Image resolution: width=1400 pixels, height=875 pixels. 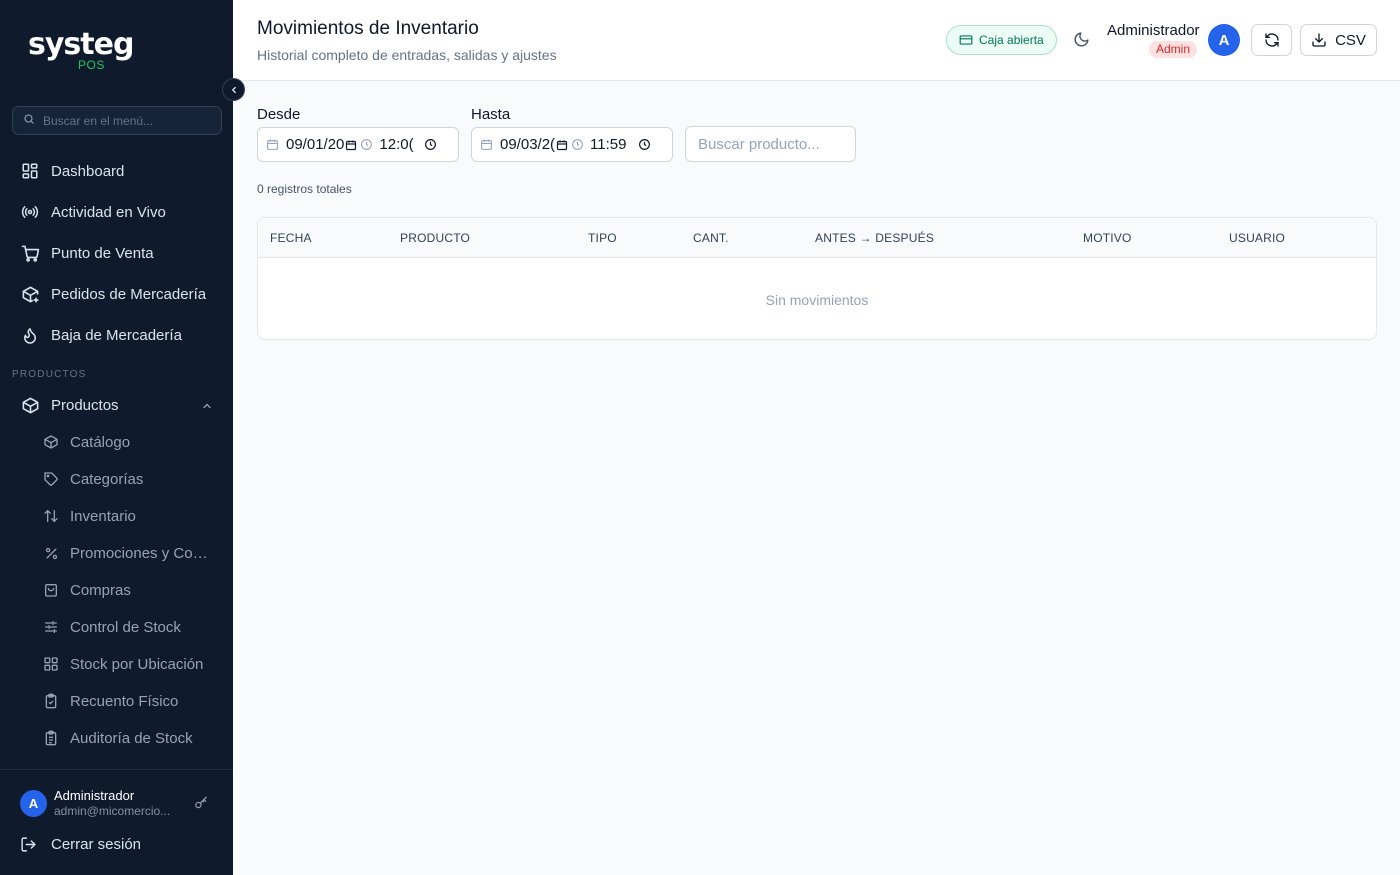 I want to click on sidebar-search, so click(x=117, y=120).